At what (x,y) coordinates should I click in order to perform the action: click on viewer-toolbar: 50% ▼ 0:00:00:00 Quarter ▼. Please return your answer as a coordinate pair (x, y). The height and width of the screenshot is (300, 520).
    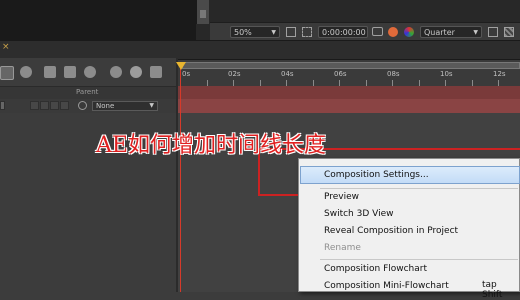
    Looking at the image, I should click on (365, 31).